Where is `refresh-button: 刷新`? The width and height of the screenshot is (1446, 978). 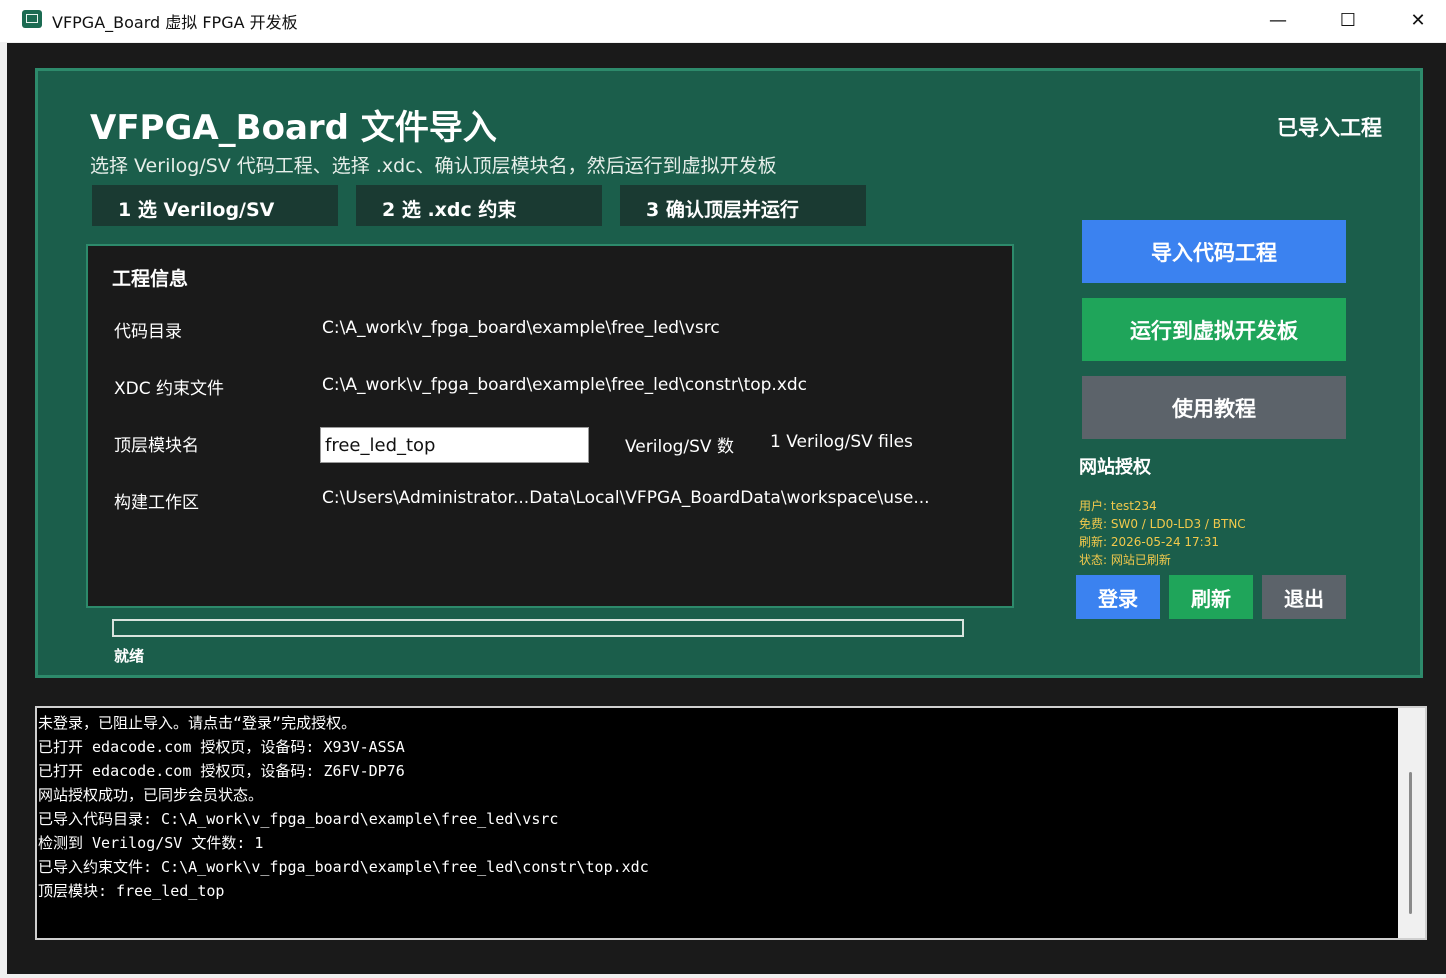 refresh-button: 刷新 is located at coordinates (1211, 597).